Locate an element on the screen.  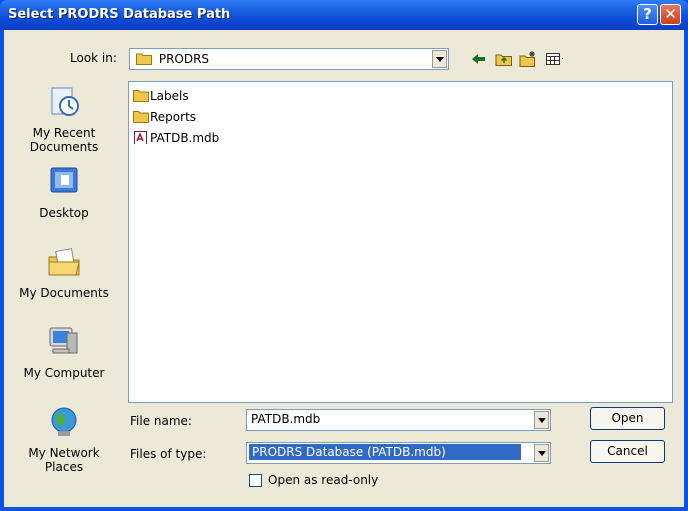
place-label-line1: My Network is located at coordinates (64, 453).